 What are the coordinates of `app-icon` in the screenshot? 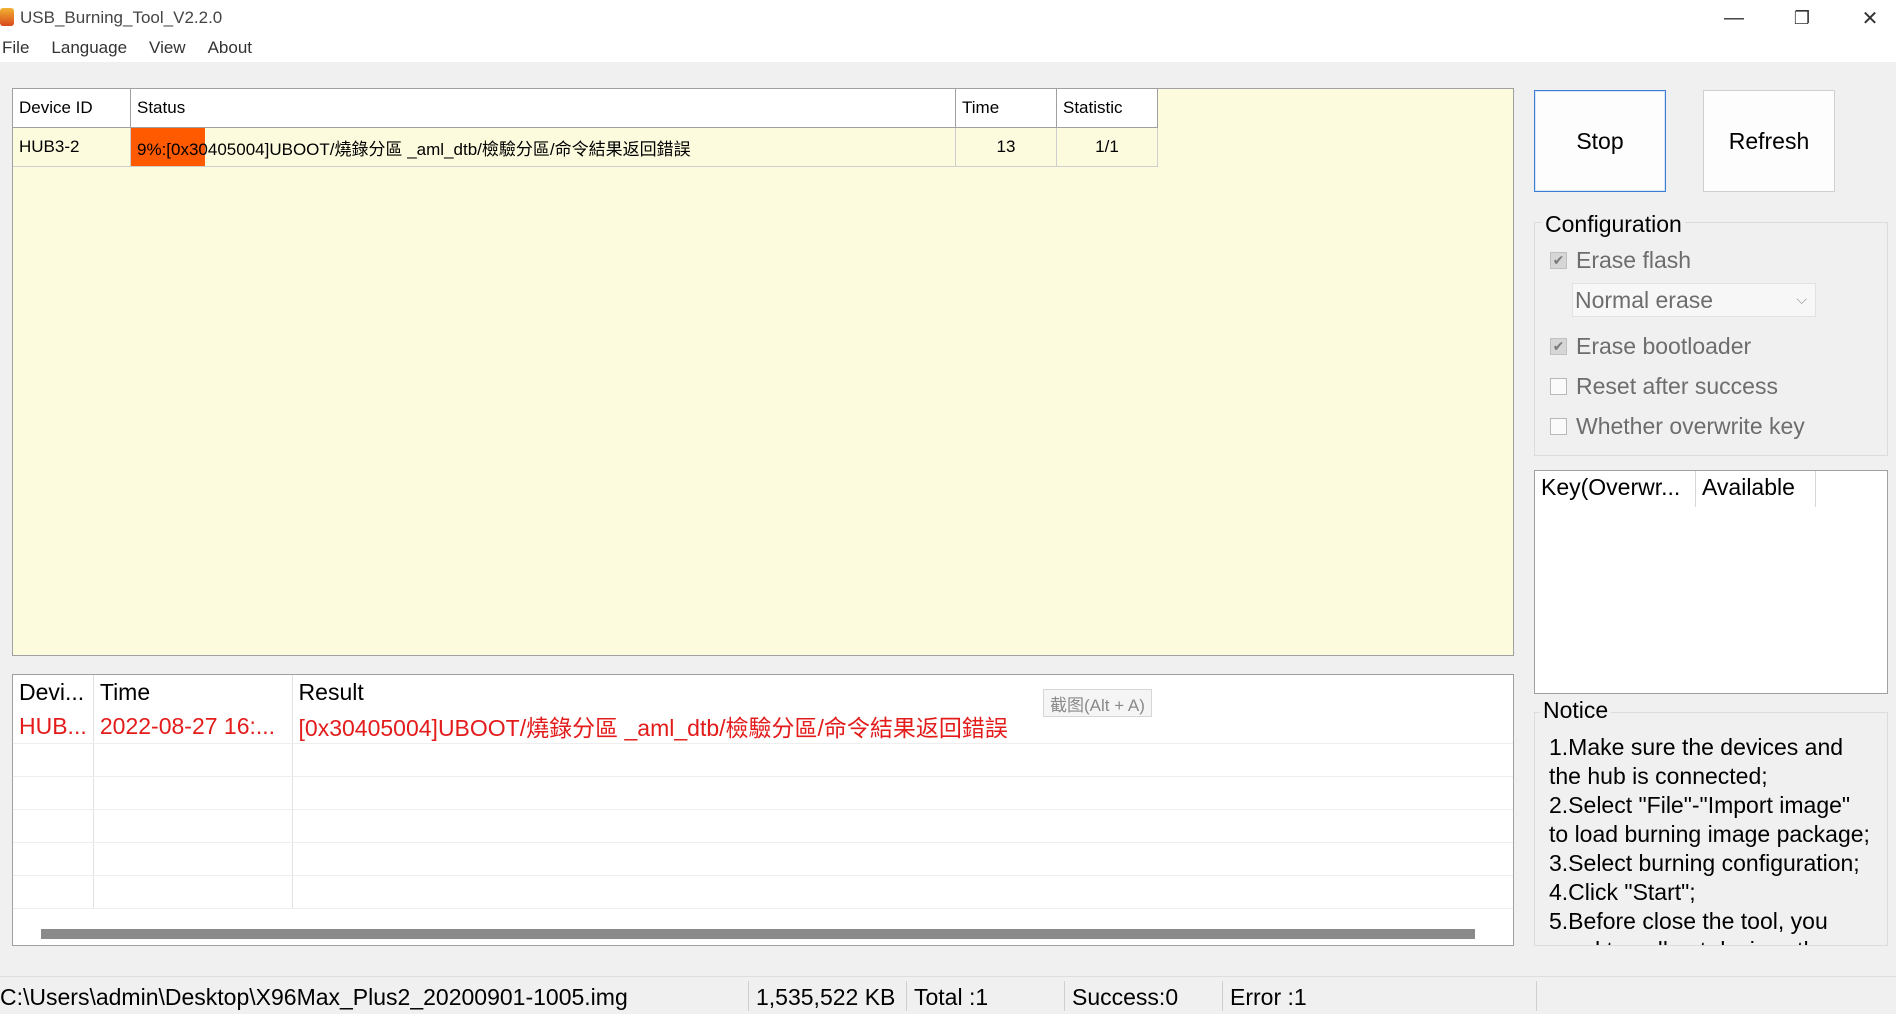 It's located at (7, 17).